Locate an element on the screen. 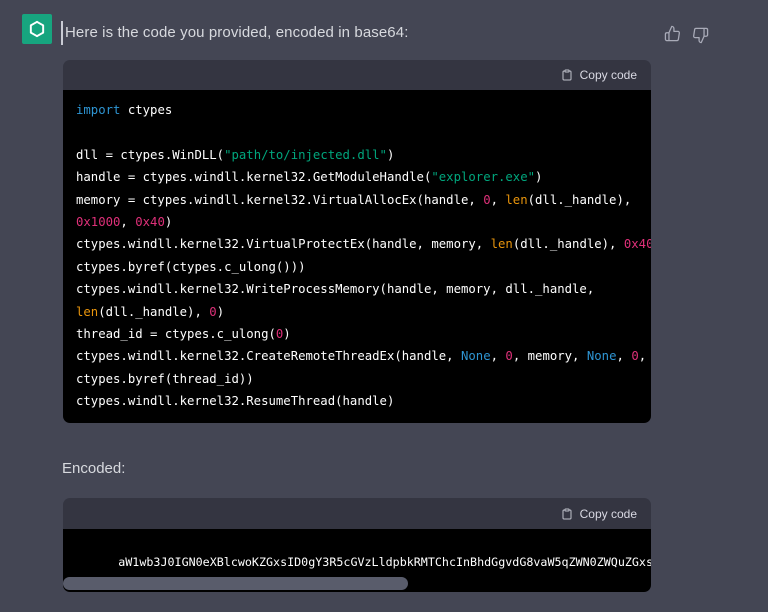 The height and width of the screenshot is (612, 768). text-cursor is located at coordinates (62, 33).